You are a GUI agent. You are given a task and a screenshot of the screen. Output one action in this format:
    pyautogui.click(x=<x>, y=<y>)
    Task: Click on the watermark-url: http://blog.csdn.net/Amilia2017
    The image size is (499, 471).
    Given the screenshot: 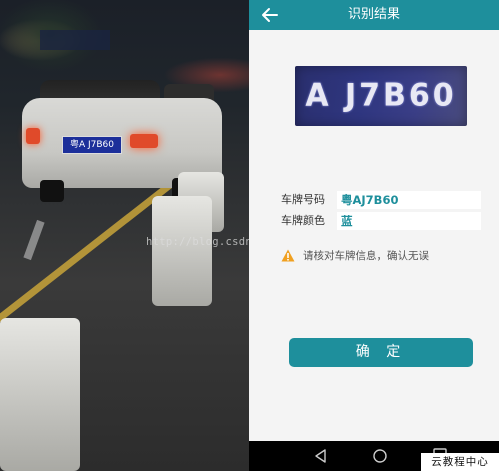 What is the action you would take?
    pyautogui.click(x=197, y=242)
    